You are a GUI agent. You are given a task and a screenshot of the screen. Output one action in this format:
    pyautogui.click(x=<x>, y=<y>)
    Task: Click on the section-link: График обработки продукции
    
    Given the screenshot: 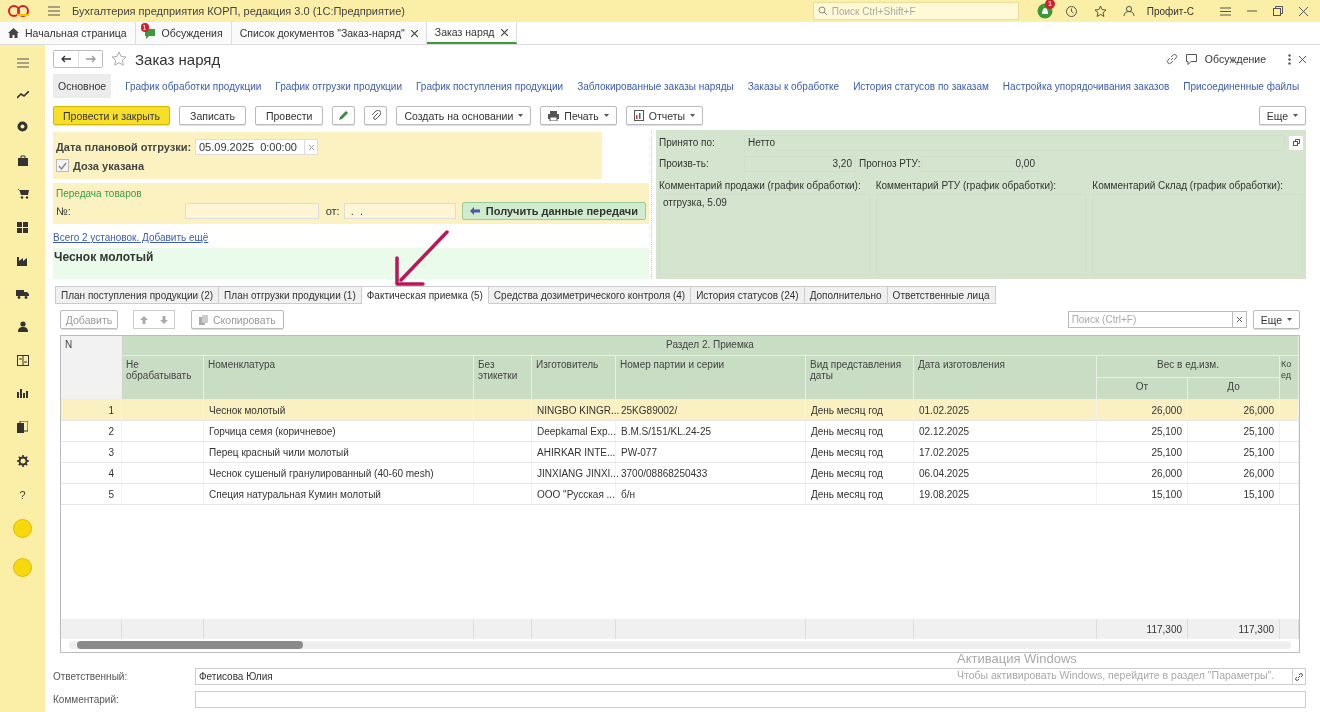 What is the action you would take?
    pyautogui.click(x=193, y=86)
    